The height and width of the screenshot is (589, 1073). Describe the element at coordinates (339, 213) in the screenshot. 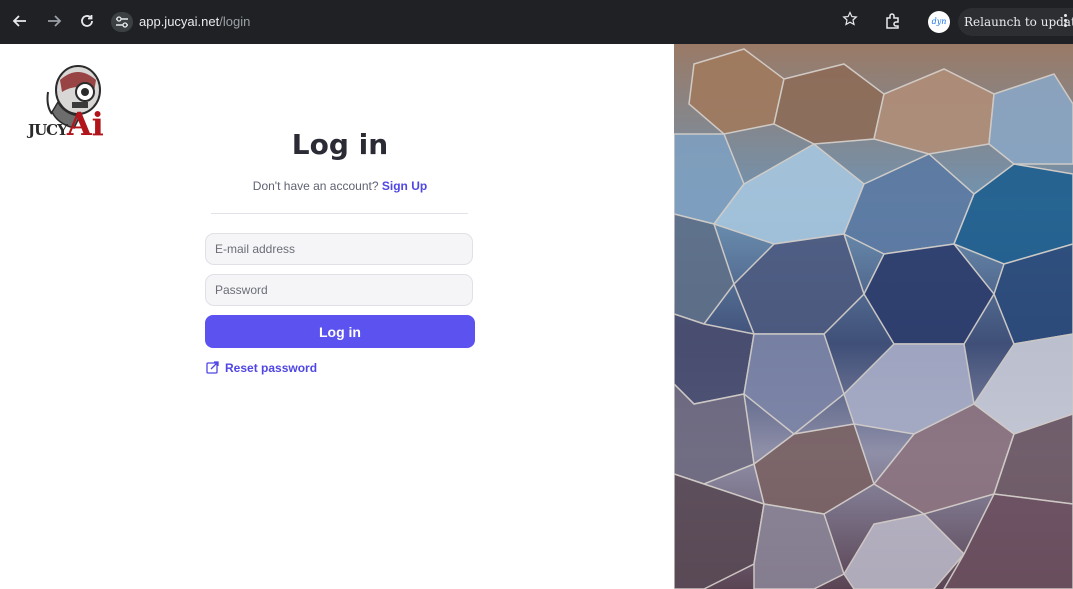

I see `divider` at that location.